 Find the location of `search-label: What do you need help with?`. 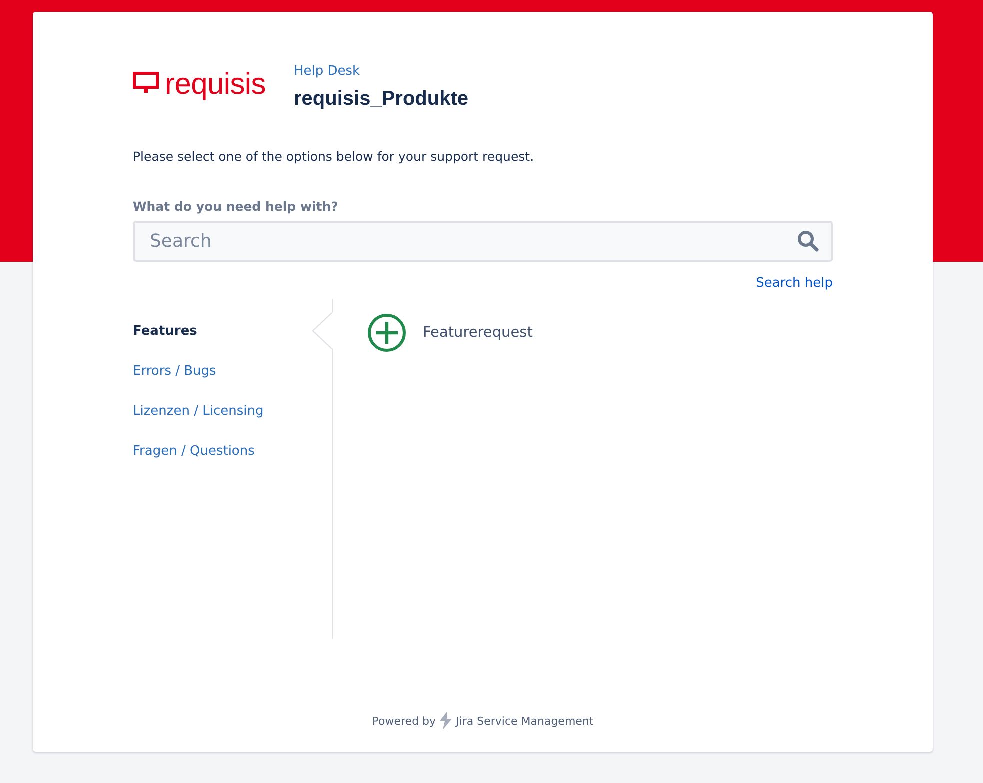

search-label: What do you need help with? is located at coordinates (236, 207).